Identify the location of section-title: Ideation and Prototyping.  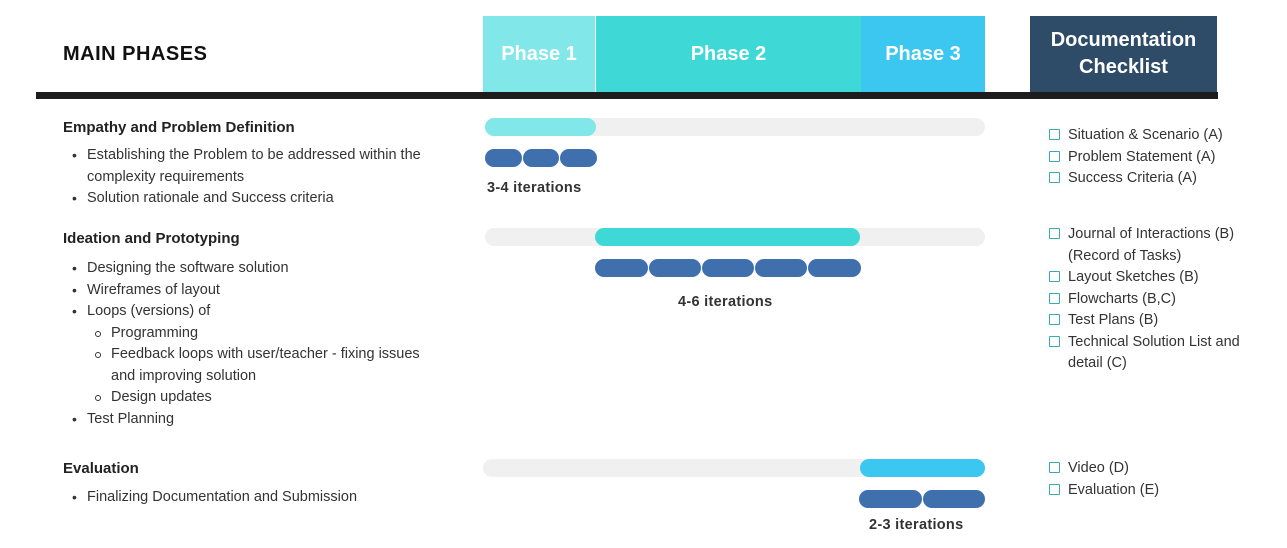
(151, 238).